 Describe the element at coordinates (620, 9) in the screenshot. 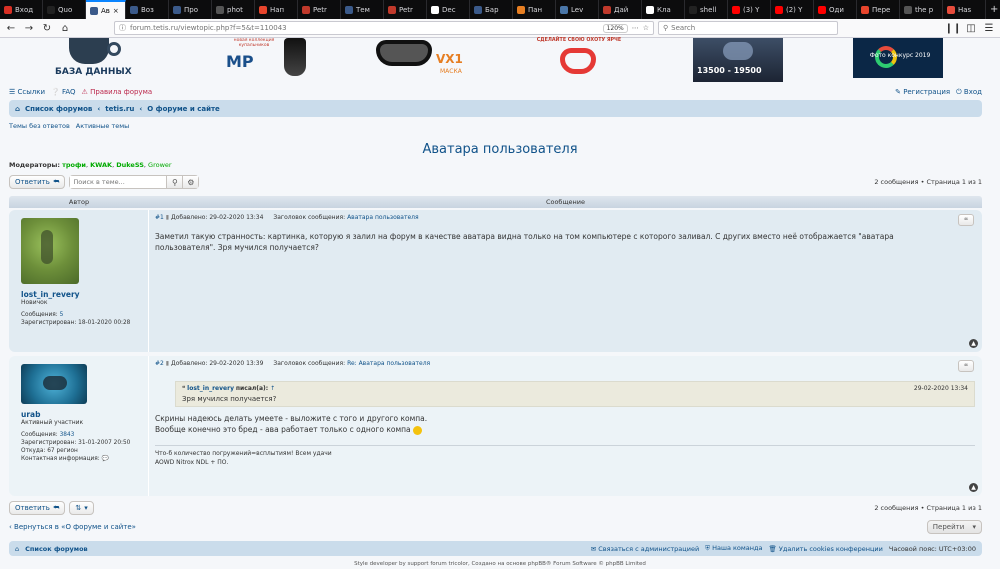

I see `browser-tab: Дай` at that location.